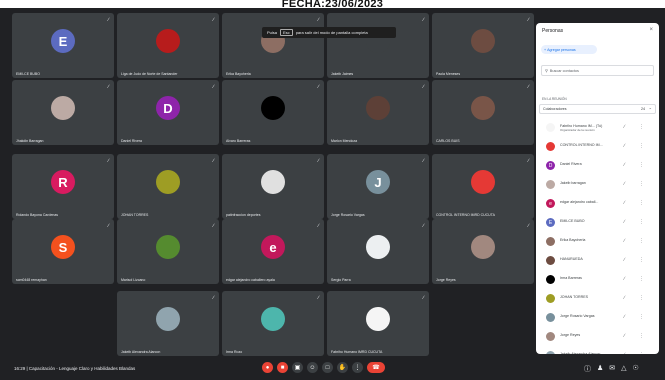 The height and width of the screenshot is (380, 665). I want to click on participant-tile: ∕ Sscm0448 remayhan, so click(63, 251).